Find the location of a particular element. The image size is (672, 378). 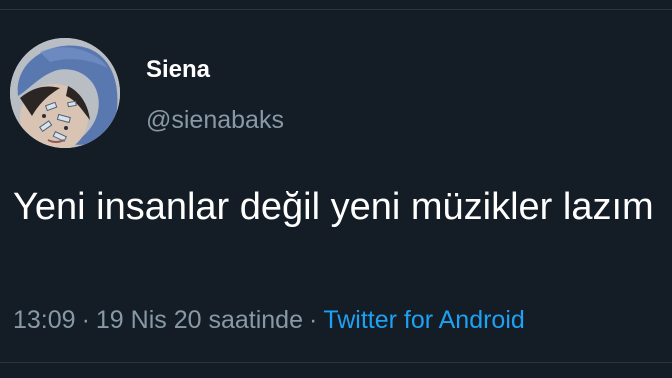

tweet-date: 19 Nis 20 saatinde is located at coordinates (199, 320).